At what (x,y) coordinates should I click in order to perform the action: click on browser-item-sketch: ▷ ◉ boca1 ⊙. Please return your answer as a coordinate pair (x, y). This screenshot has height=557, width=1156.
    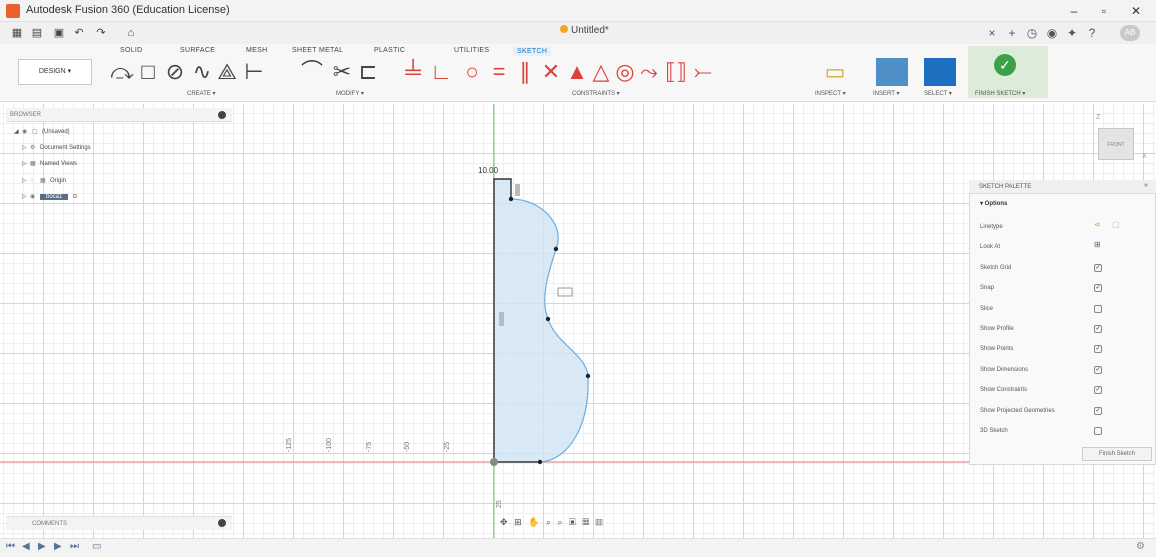
    Looking at the image, I should click on (49, 197).